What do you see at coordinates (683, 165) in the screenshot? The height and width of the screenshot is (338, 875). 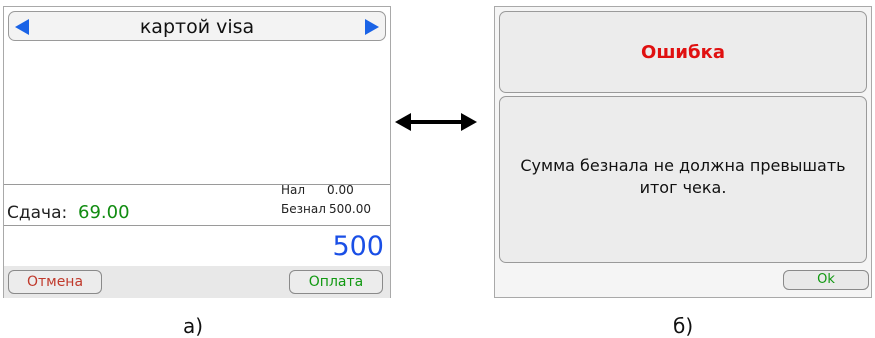 I see `error-message-line: Сумма безнала не должна превышать` at bounding box center [683, 165].